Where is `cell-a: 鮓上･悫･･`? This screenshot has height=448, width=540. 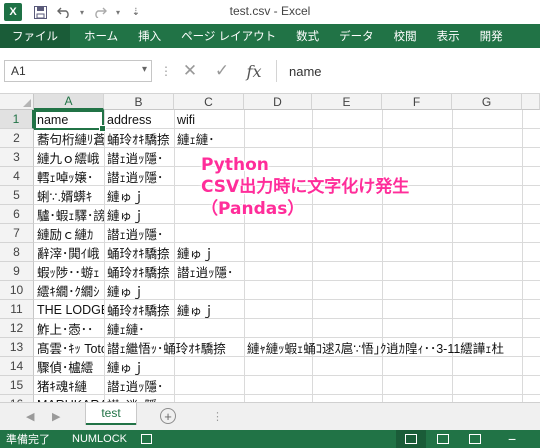
cell-a: 鮓上･悫･･ is located at coordinates (69, 328).